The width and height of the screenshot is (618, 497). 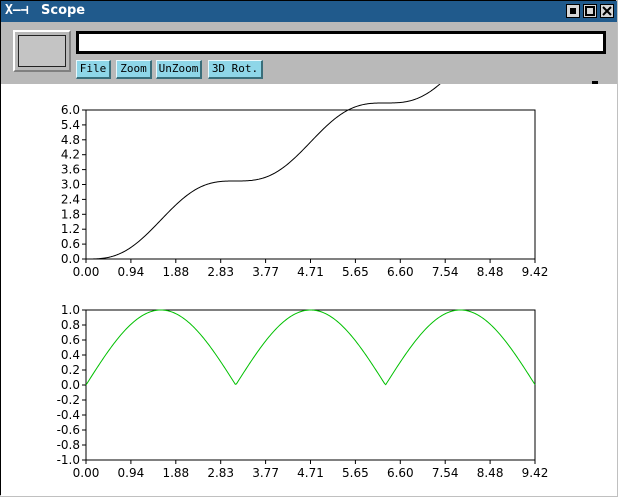 I want to click on maximize-button, so click(x=590, y=11).